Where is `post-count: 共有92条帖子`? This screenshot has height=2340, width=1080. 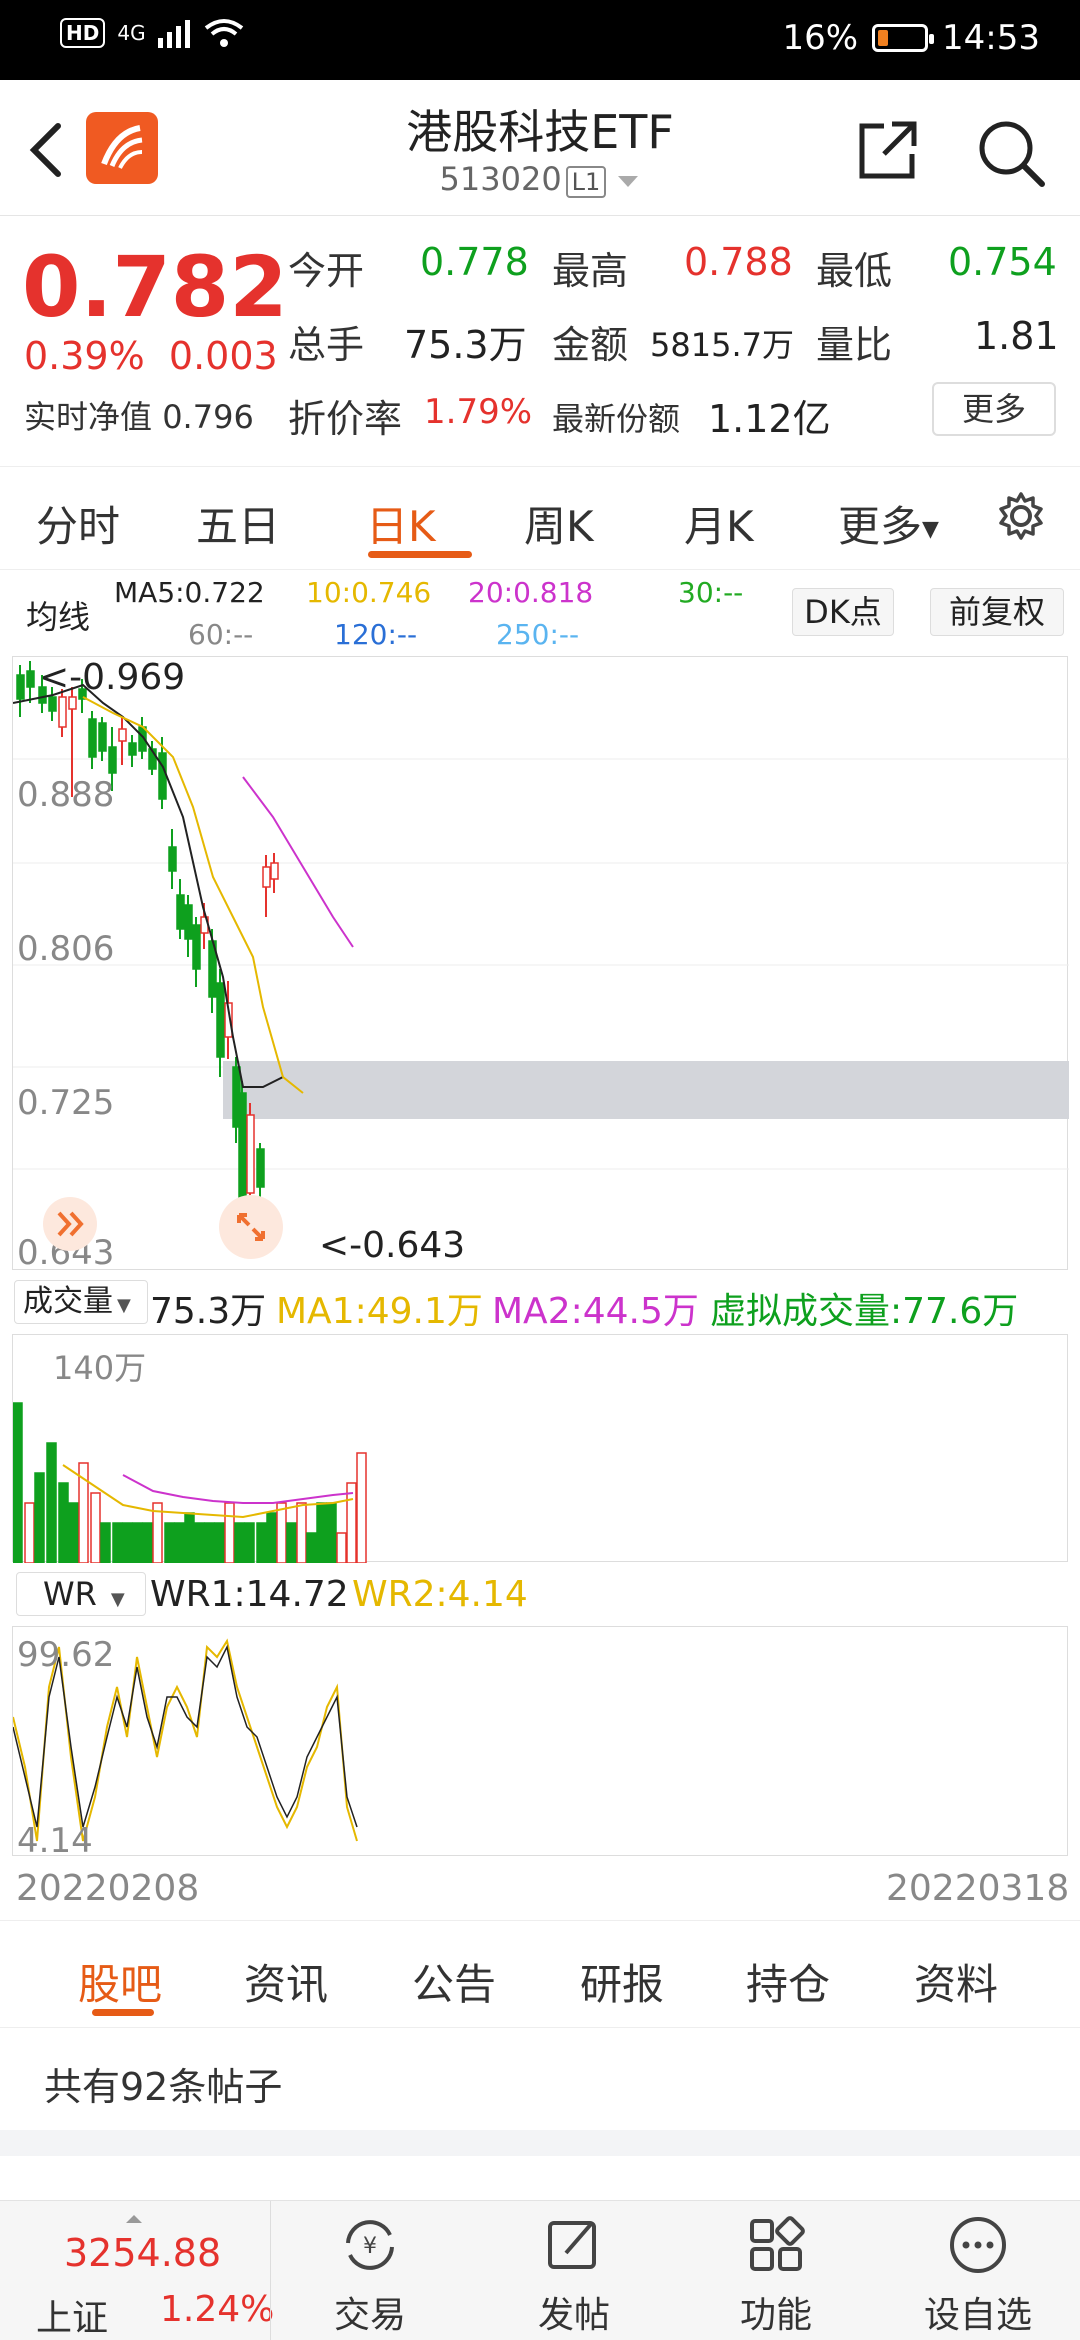
post-count: 共有92条帖子 is located at coordinates (163, 2087).